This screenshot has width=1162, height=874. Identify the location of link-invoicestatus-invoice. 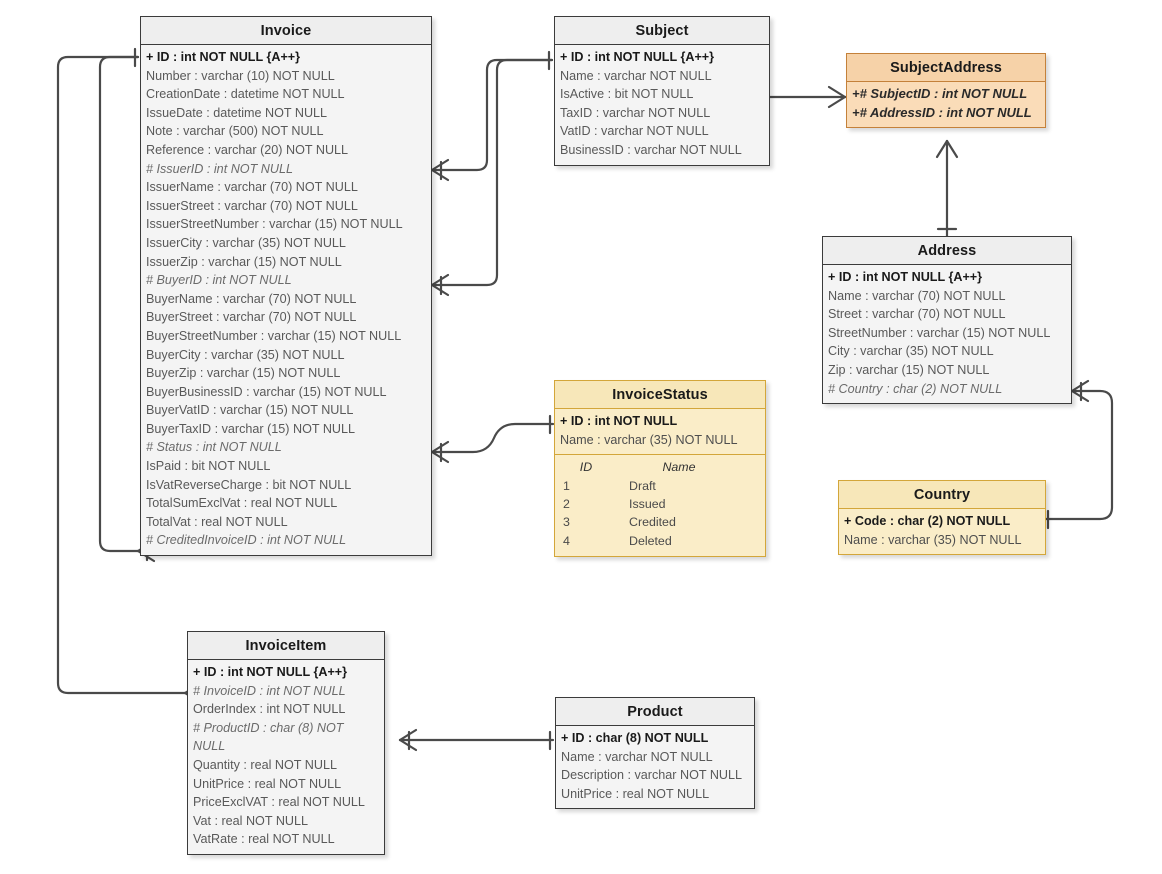
(492, 438).